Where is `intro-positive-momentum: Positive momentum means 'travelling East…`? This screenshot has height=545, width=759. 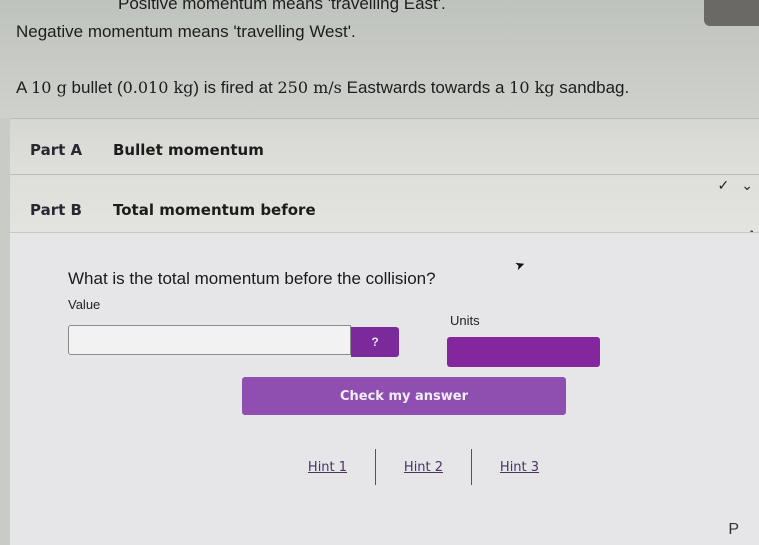 intro-positive-momentum: Positive momentum means 'travelling East… is located at coordinates (282, 6).